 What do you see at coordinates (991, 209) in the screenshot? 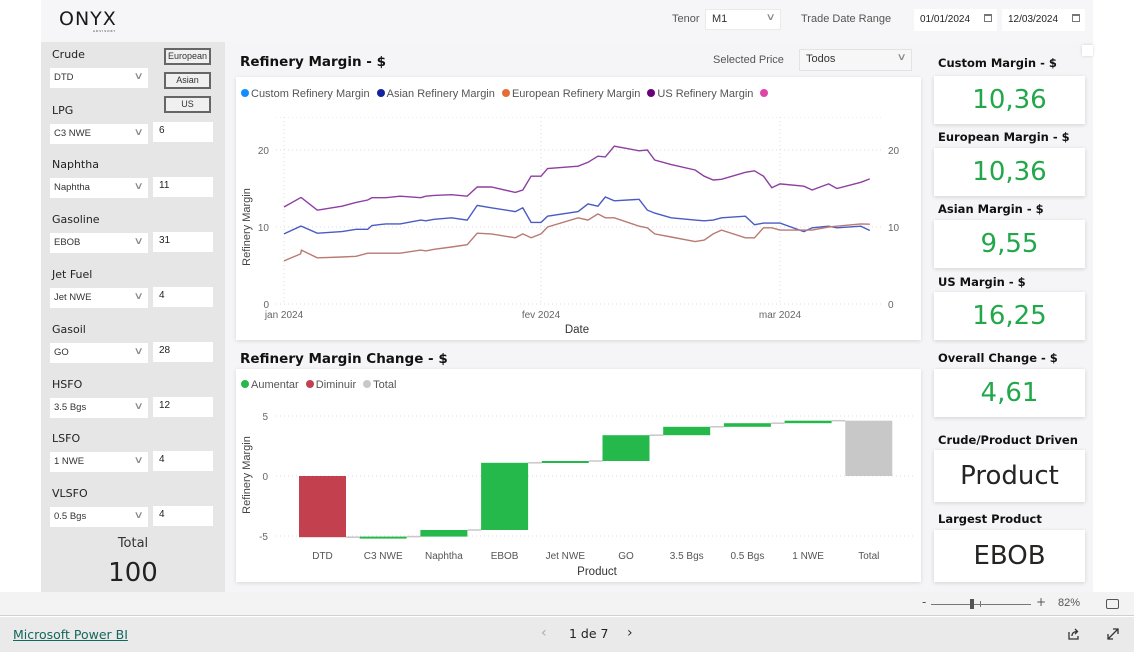
I see `kpi-title-asian: Asian Margin - $` at bounding box center [991, 209].